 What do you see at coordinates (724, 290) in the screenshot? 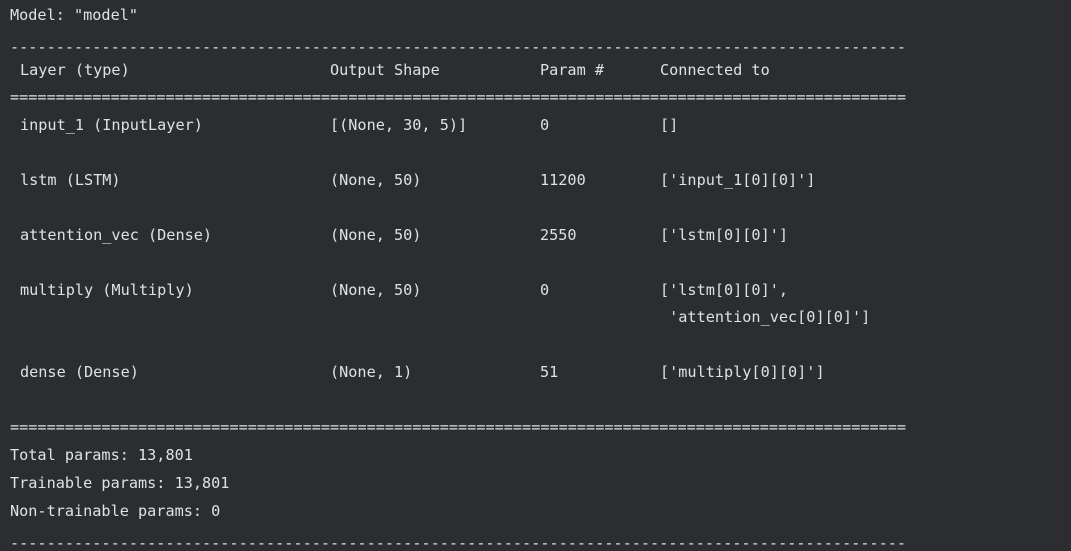
I see `row-connected-to: ['lstm[0][0]',` at bounding box center [724, 290].